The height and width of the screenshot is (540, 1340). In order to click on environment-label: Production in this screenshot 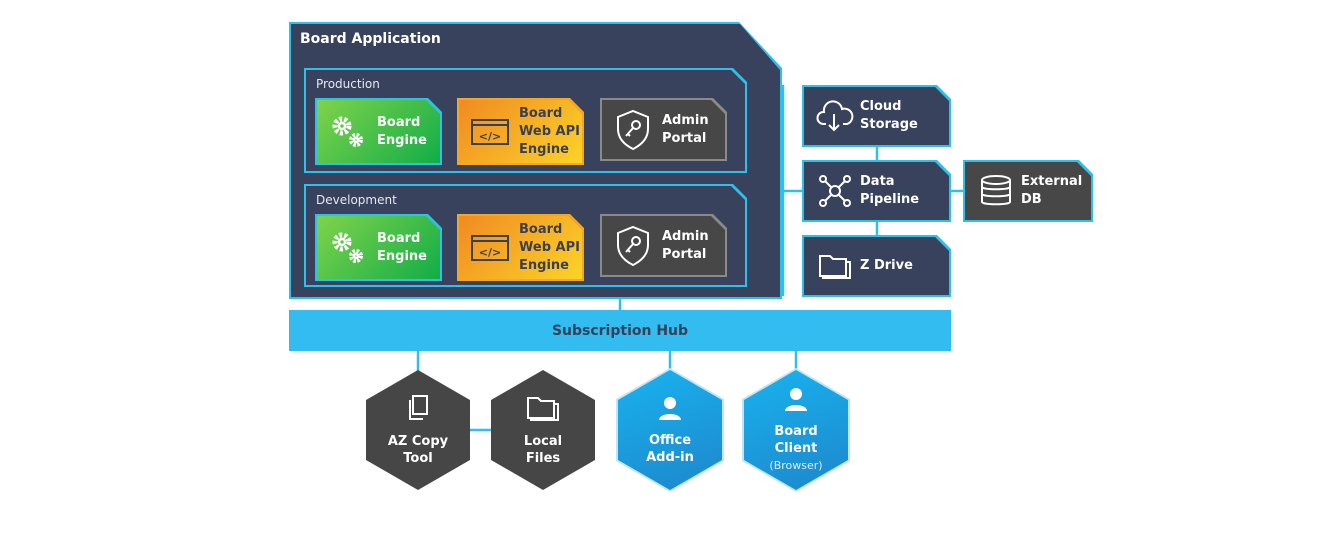, I will do `click(348, 84)`.